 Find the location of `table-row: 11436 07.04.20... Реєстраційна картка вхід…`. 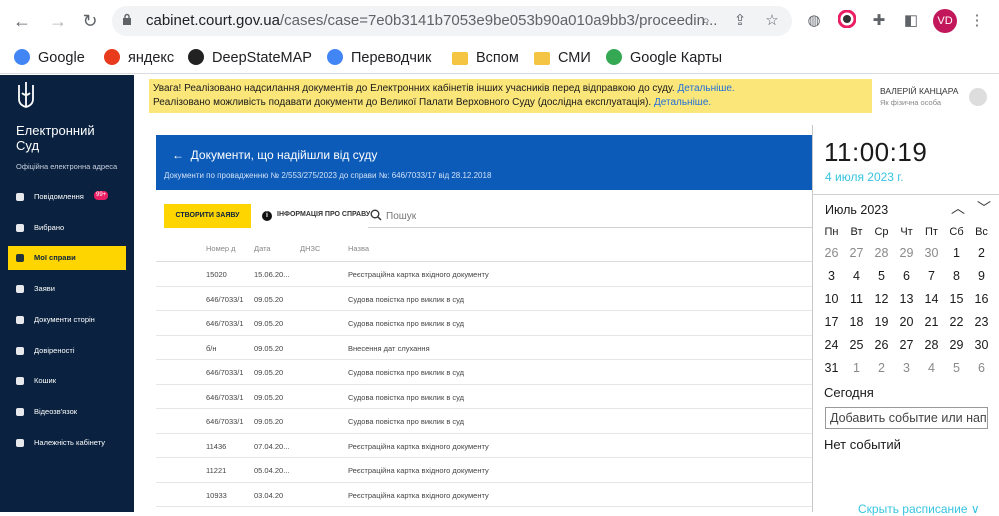

table-row: 11436 07.04.20... Реєстраційна картка вхід… is located at coordinates (484, 446).